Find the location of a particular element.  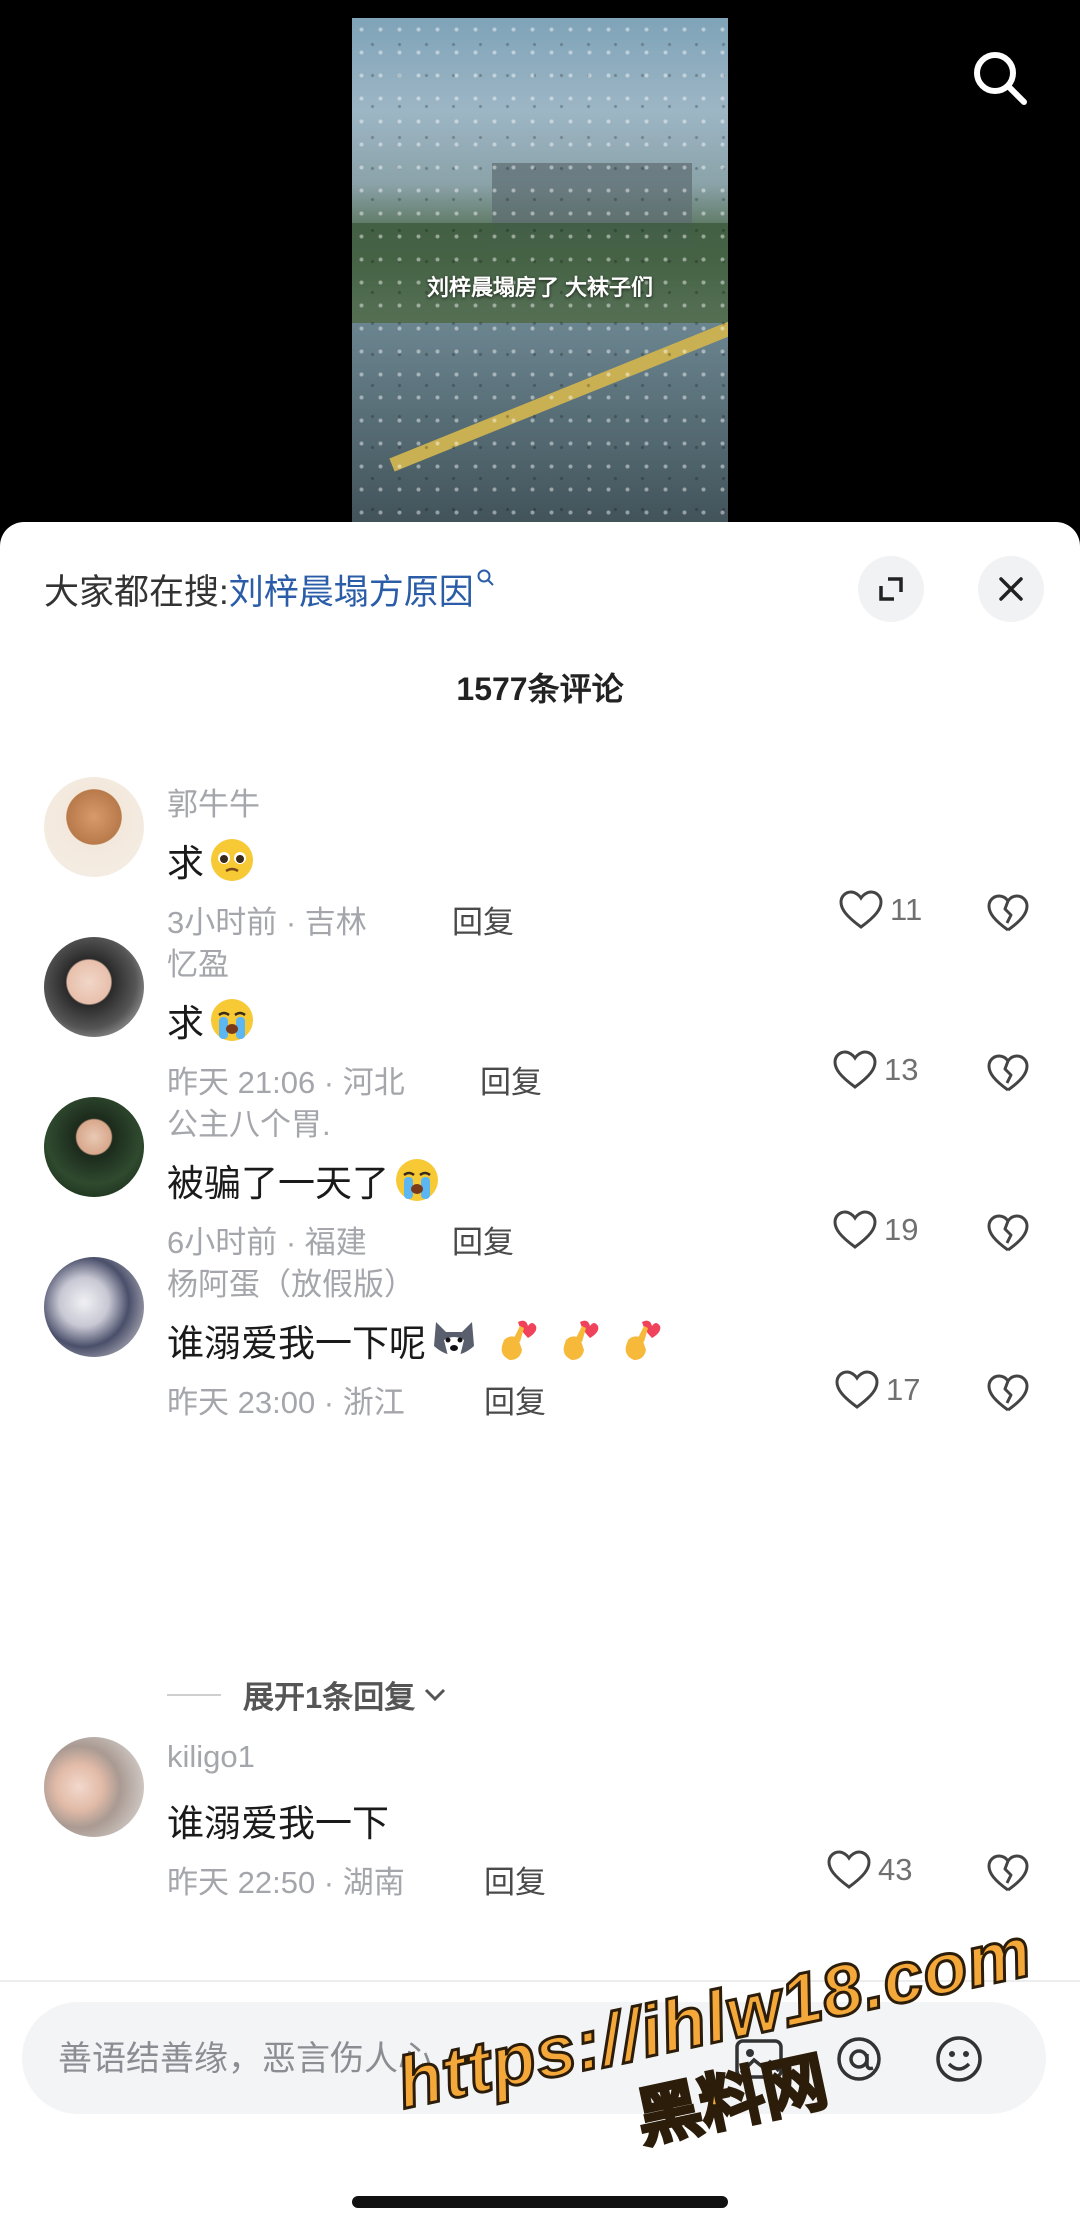

hot-search-suggestion: 大家都在搜:刘梓晨塌方原因 is located at coordinates (270, 589).